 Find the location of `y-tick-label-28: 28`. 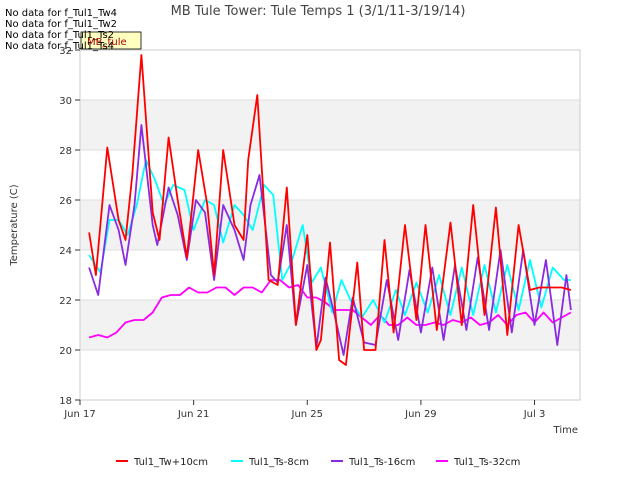

y-tick-label-28: 28 is located at coordinates (65, 151).